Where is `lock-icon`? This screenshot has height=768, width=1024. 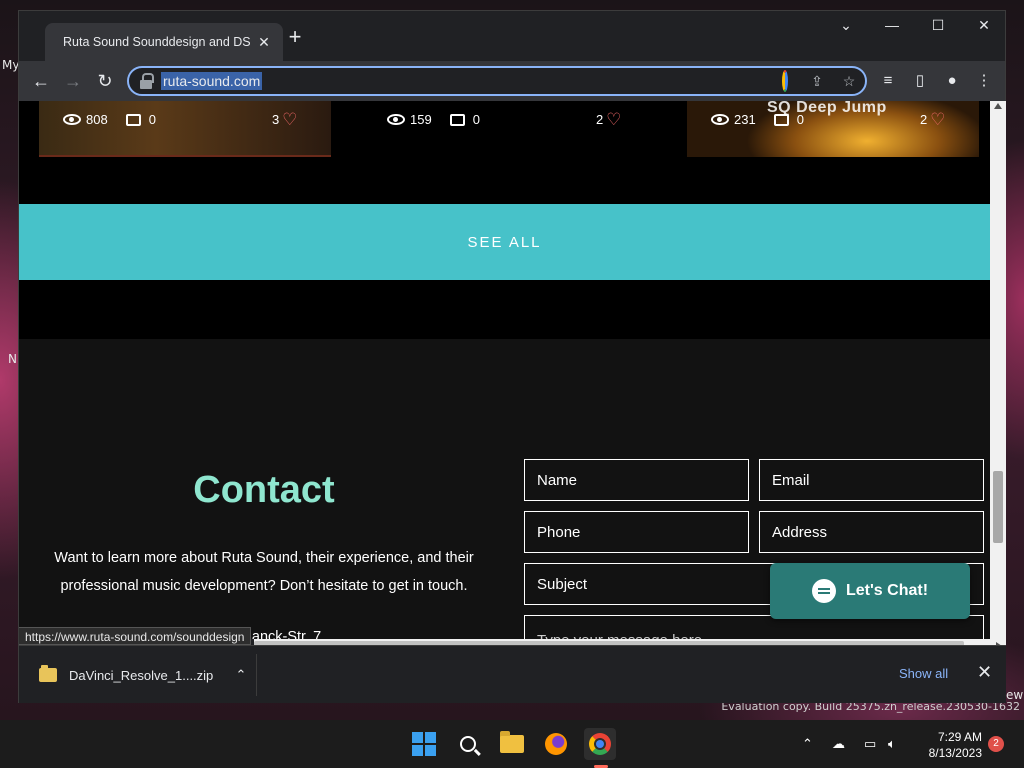 lock-icon is located at coordinates (146, 81).